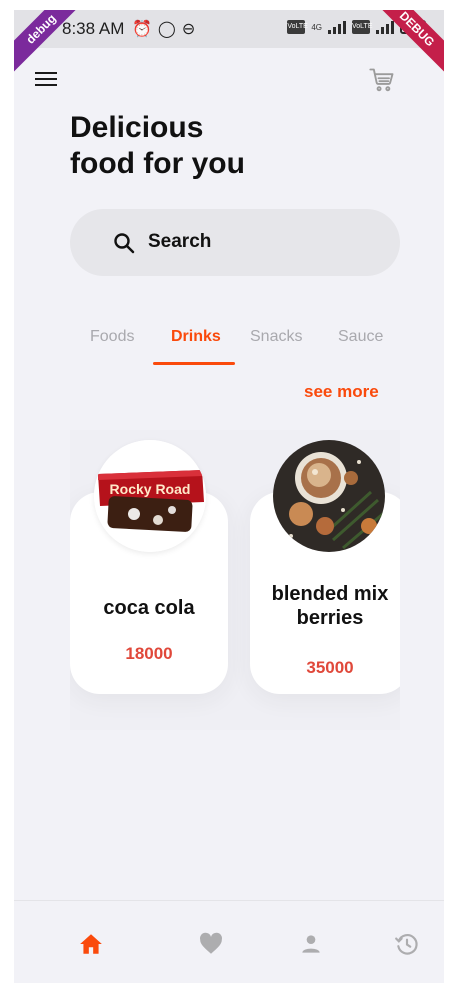 The height and width of the screenshot is (983, 458). What do you see at coordinates (341, 392) in the screenshot?
I see `see-more-link: see more` at bounding box center [341, 392].